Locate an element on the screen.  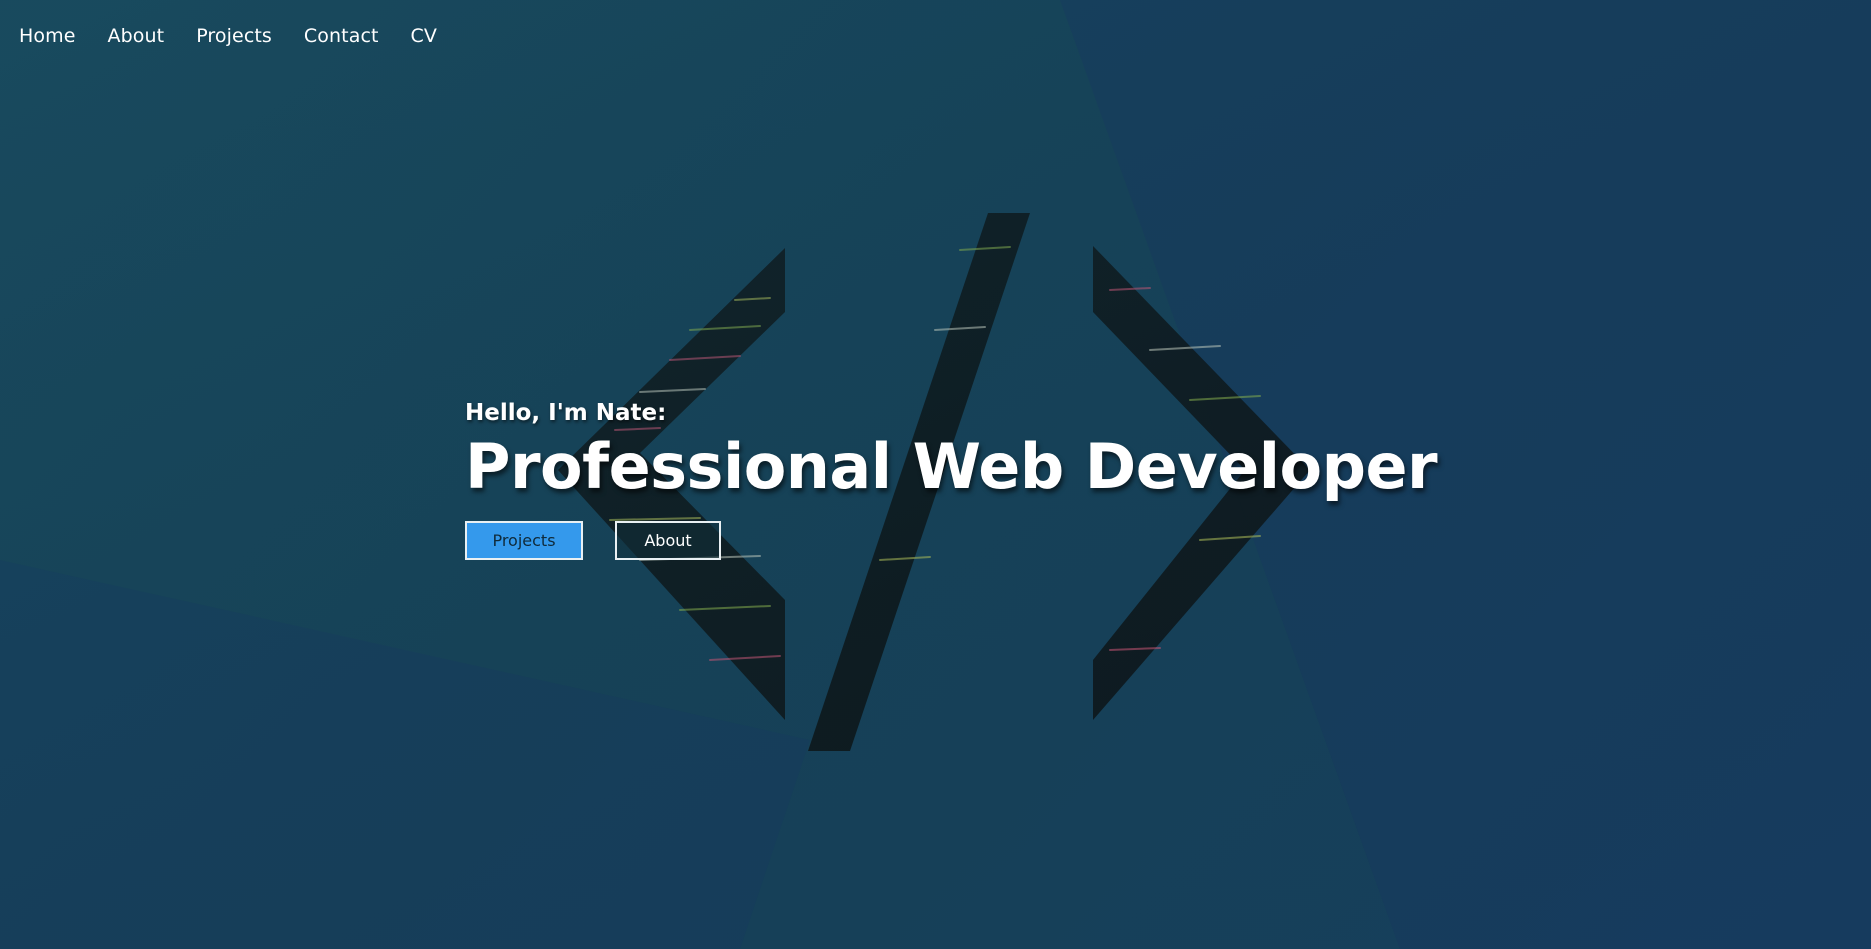
main-nav: Home About Projects Contact CV is located at coordinates (244, 36).